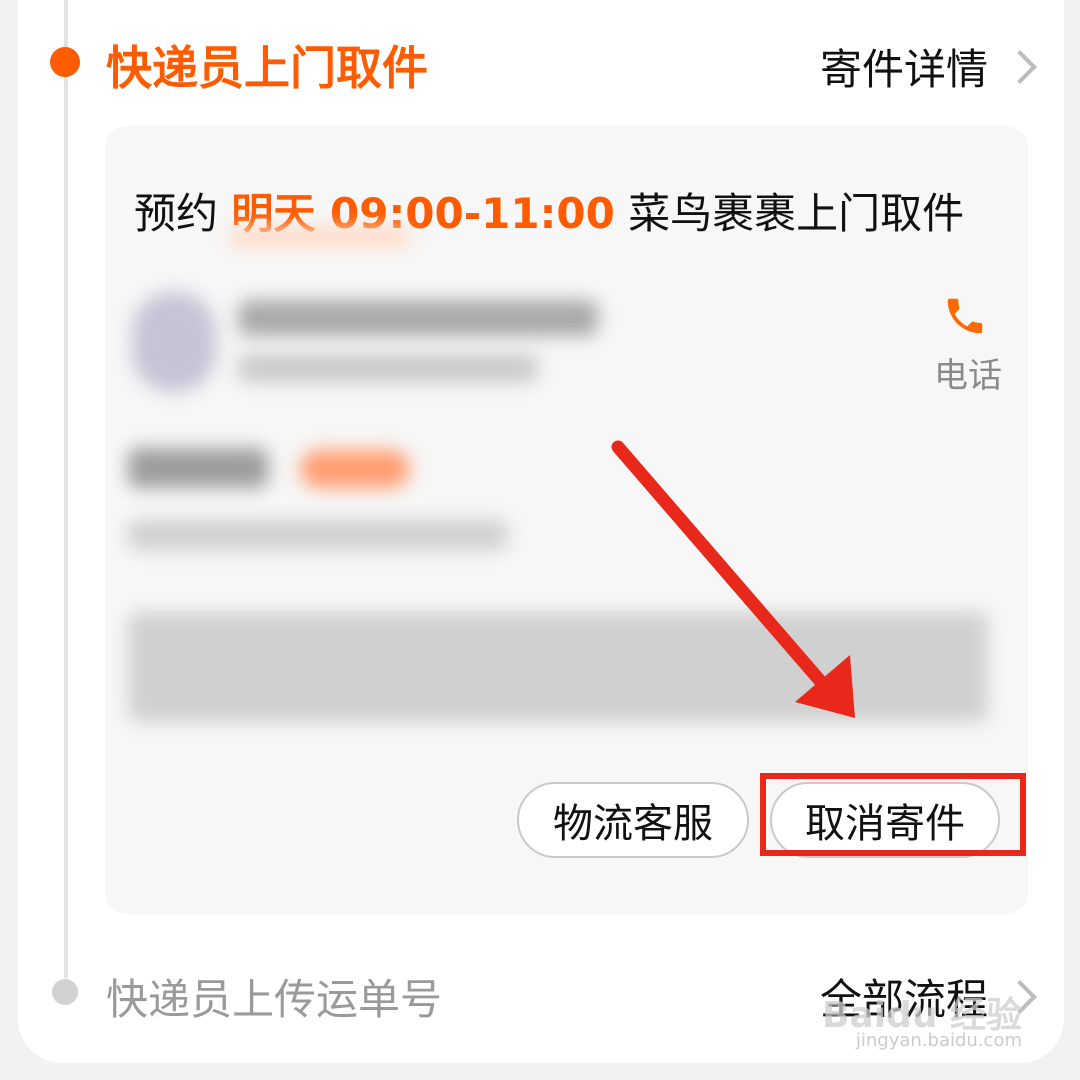  Describe the element at coordinates (65, 62) in the screenshot. I see `timeline-dot-active` at that location.